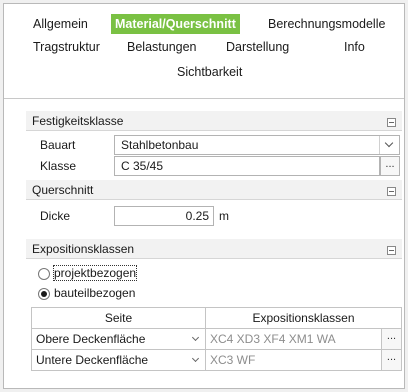 The height and width of the screenshot is (392, 408). What do you see at coordinates (142, 166) in the screenshot?
I see `klasse-value: C 35/45` at bounding box center [142, 166].